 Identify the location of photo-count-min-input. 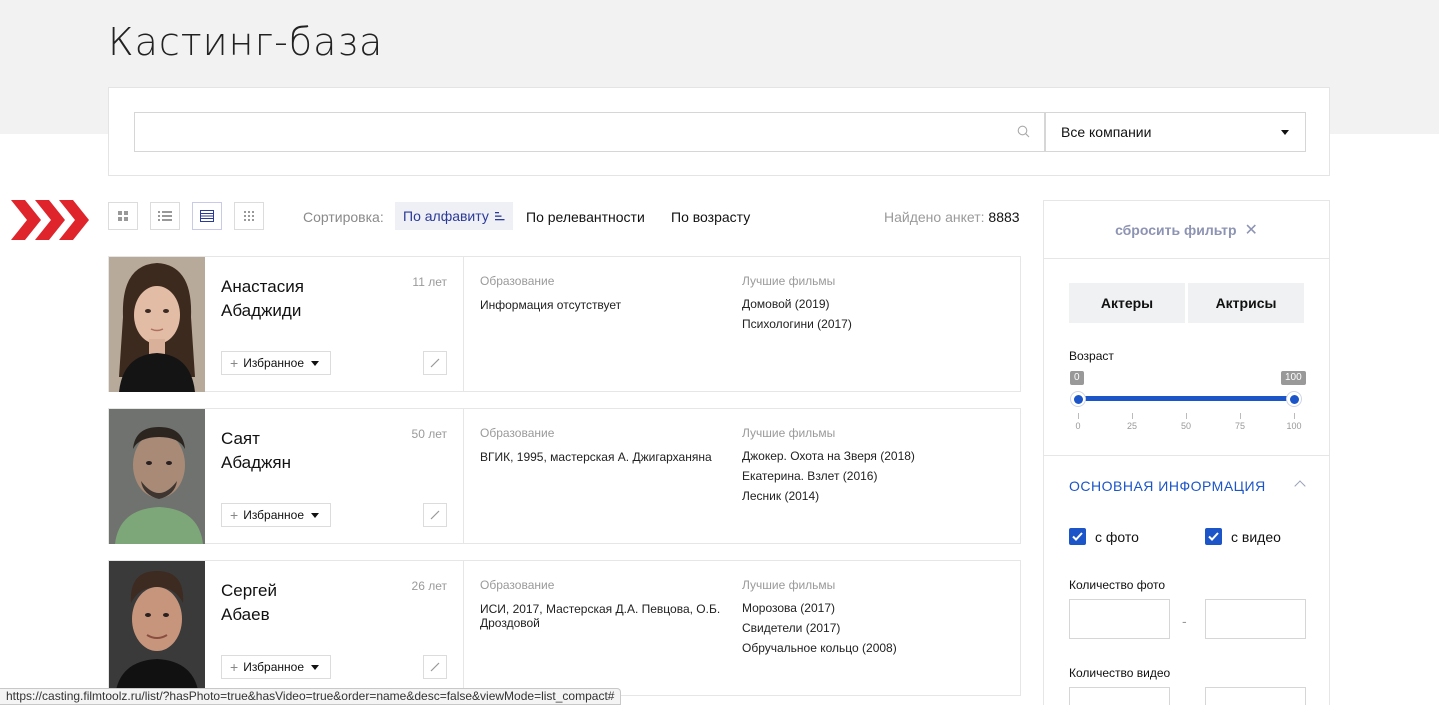
(1119, 619).